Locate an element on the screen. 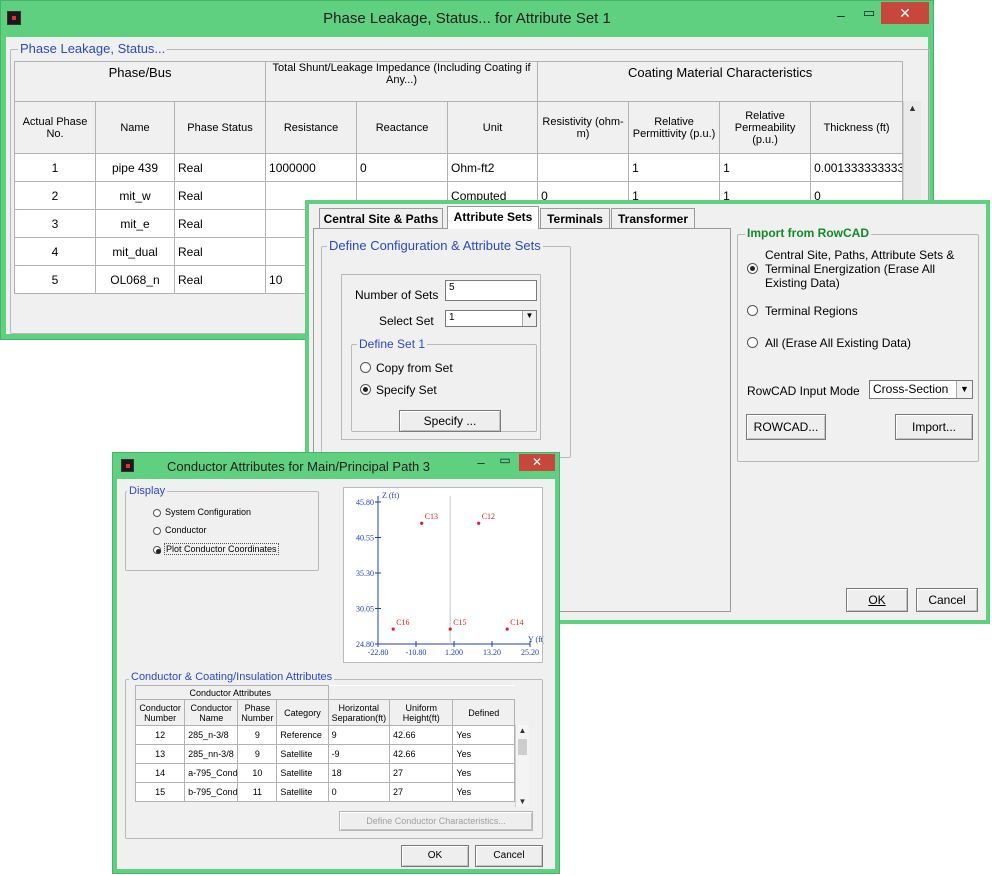 Image resolution: width=992 pixels, height=876 pixels. table-cell: 1000000 is located at coordinates (311, 167).